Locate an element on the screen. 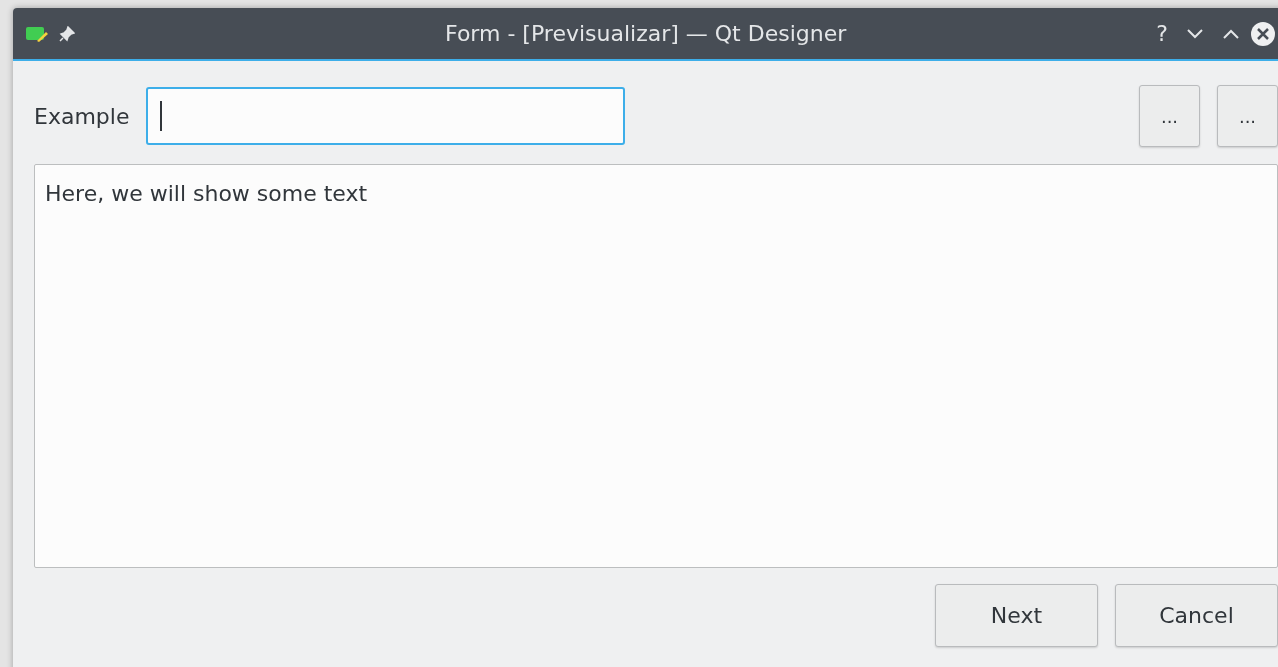  text-area-content: Here, we will show some text is located at coordinates (207, 194).